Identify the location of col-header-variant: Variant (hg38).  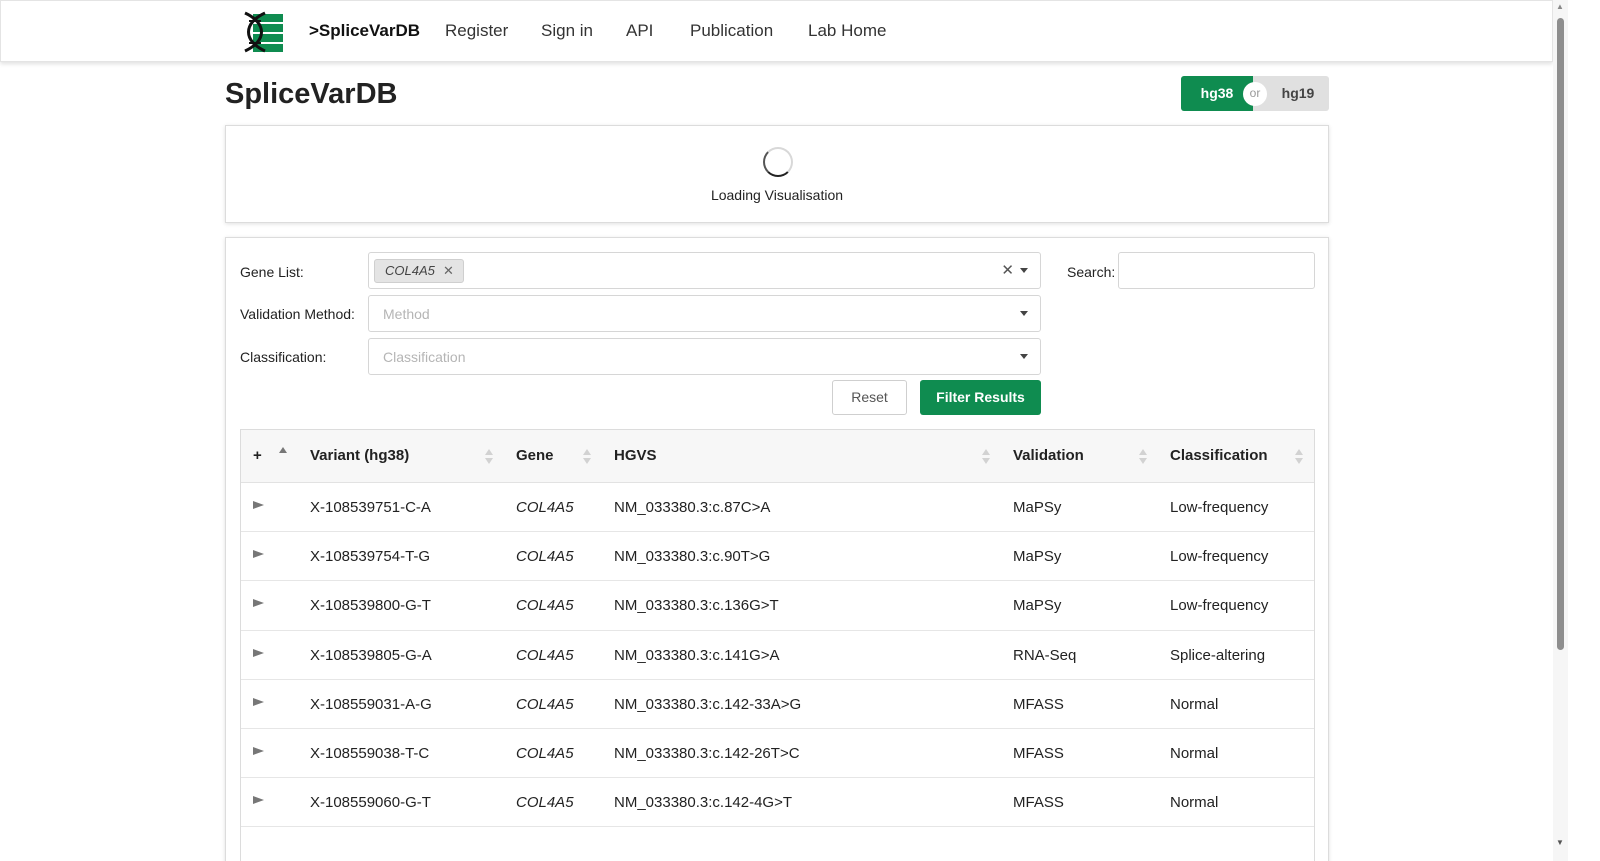
(359, 455).